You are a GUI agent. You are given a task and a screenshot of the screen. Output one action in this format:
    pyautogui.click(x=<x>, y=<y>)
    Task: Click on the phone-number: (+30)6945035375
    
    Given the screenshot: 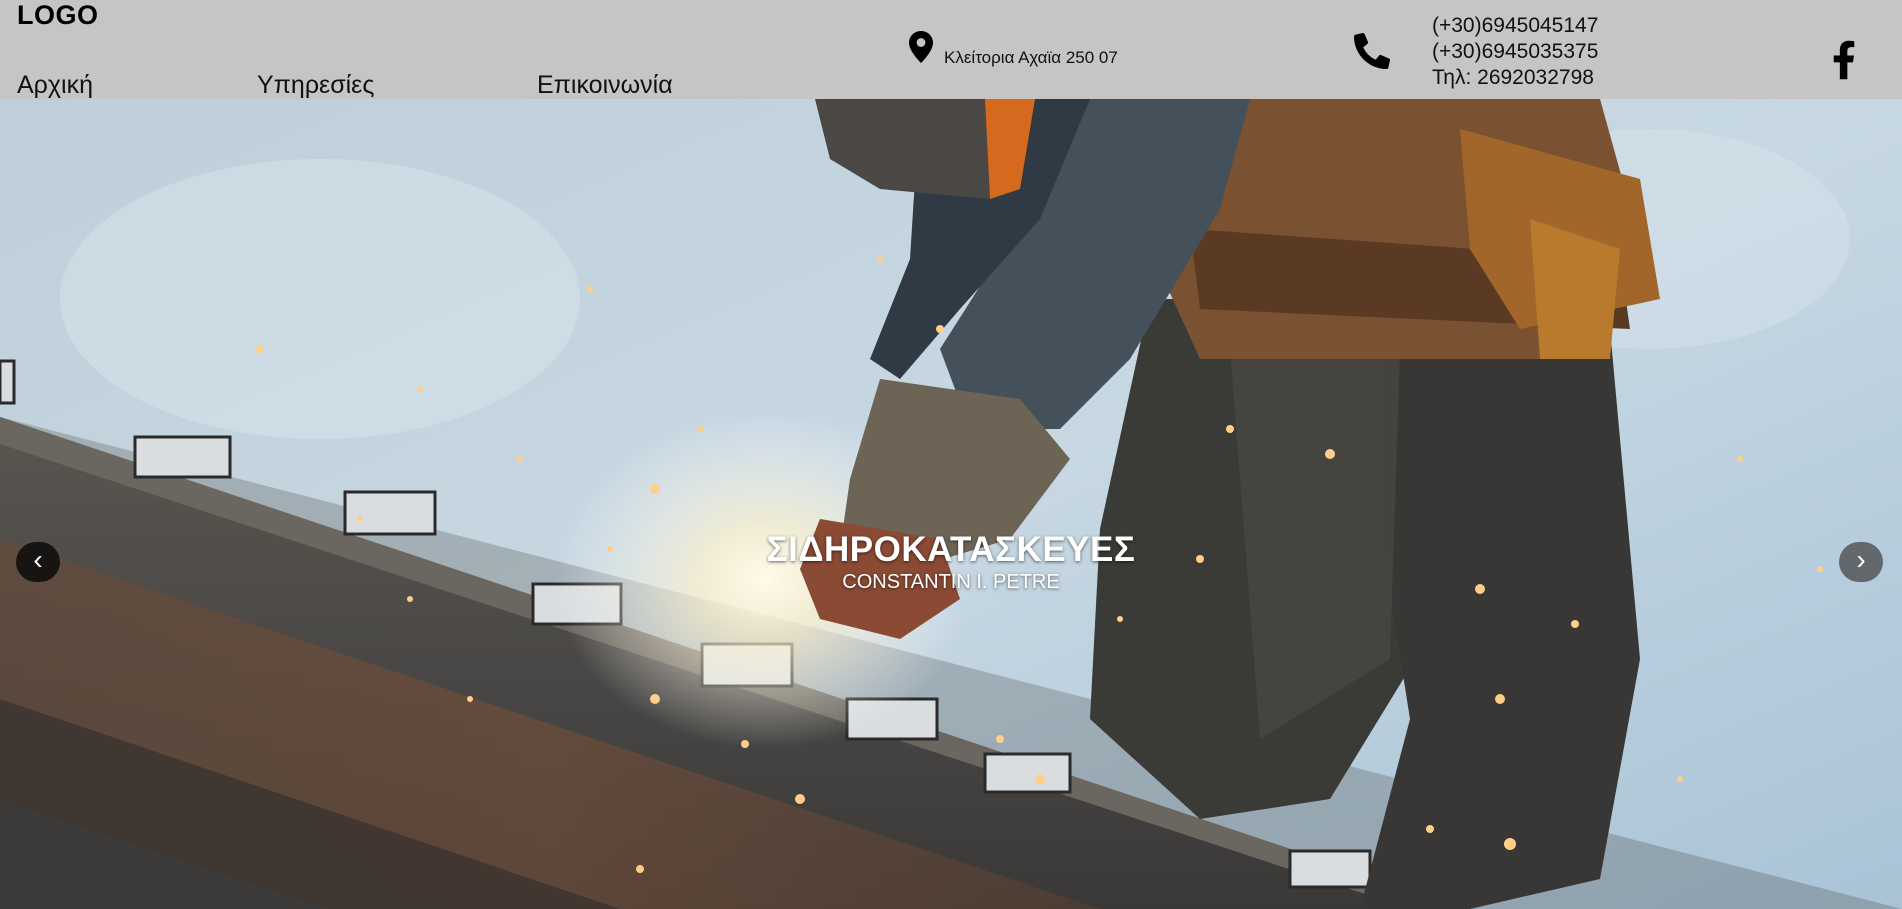 What is the action you would take?
    pyautogui.click(x=1515, y=52)
    